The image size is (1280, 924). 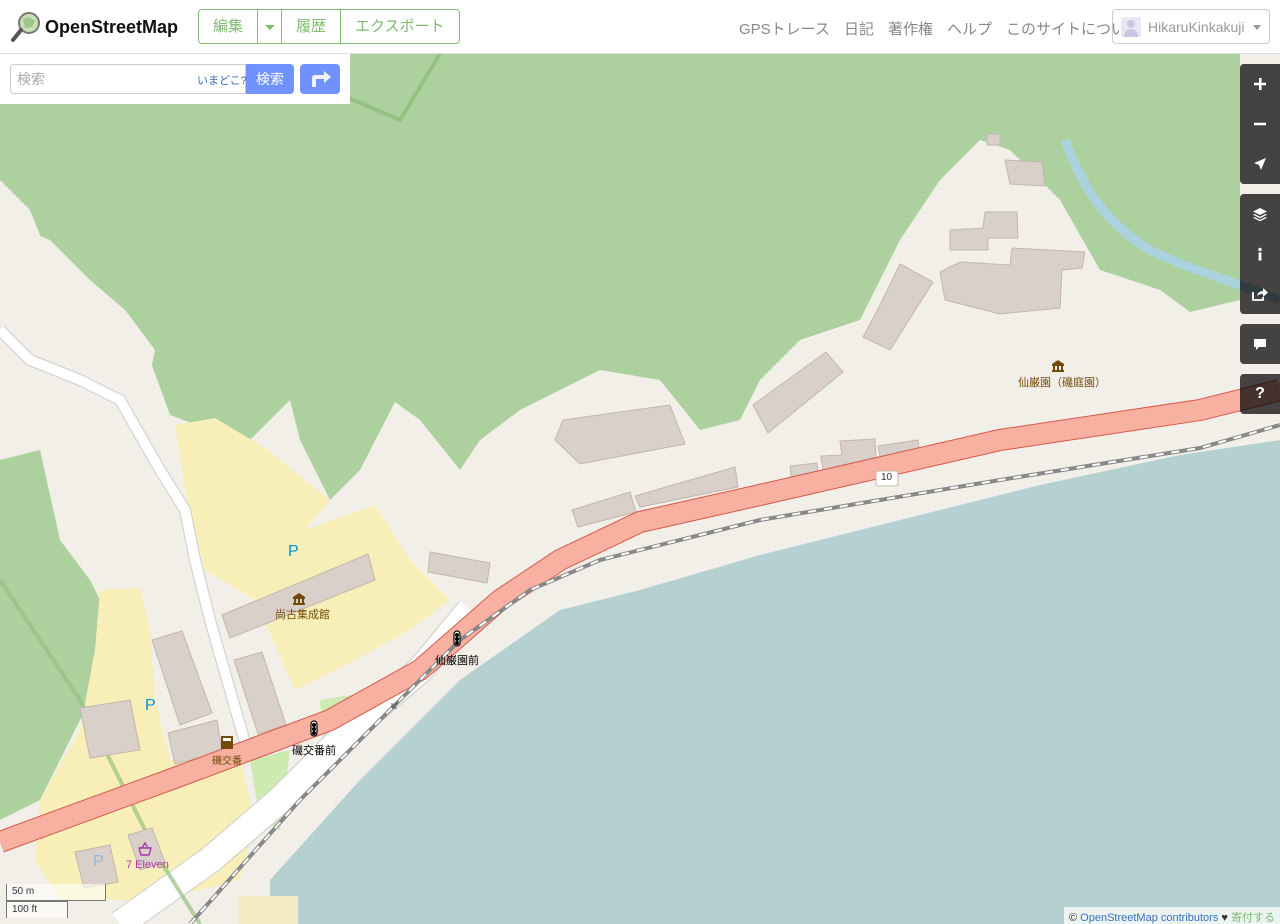 I want to click on map-label-senganen: 仙巌園（磯庭園）, so click(x=1062, y=383).